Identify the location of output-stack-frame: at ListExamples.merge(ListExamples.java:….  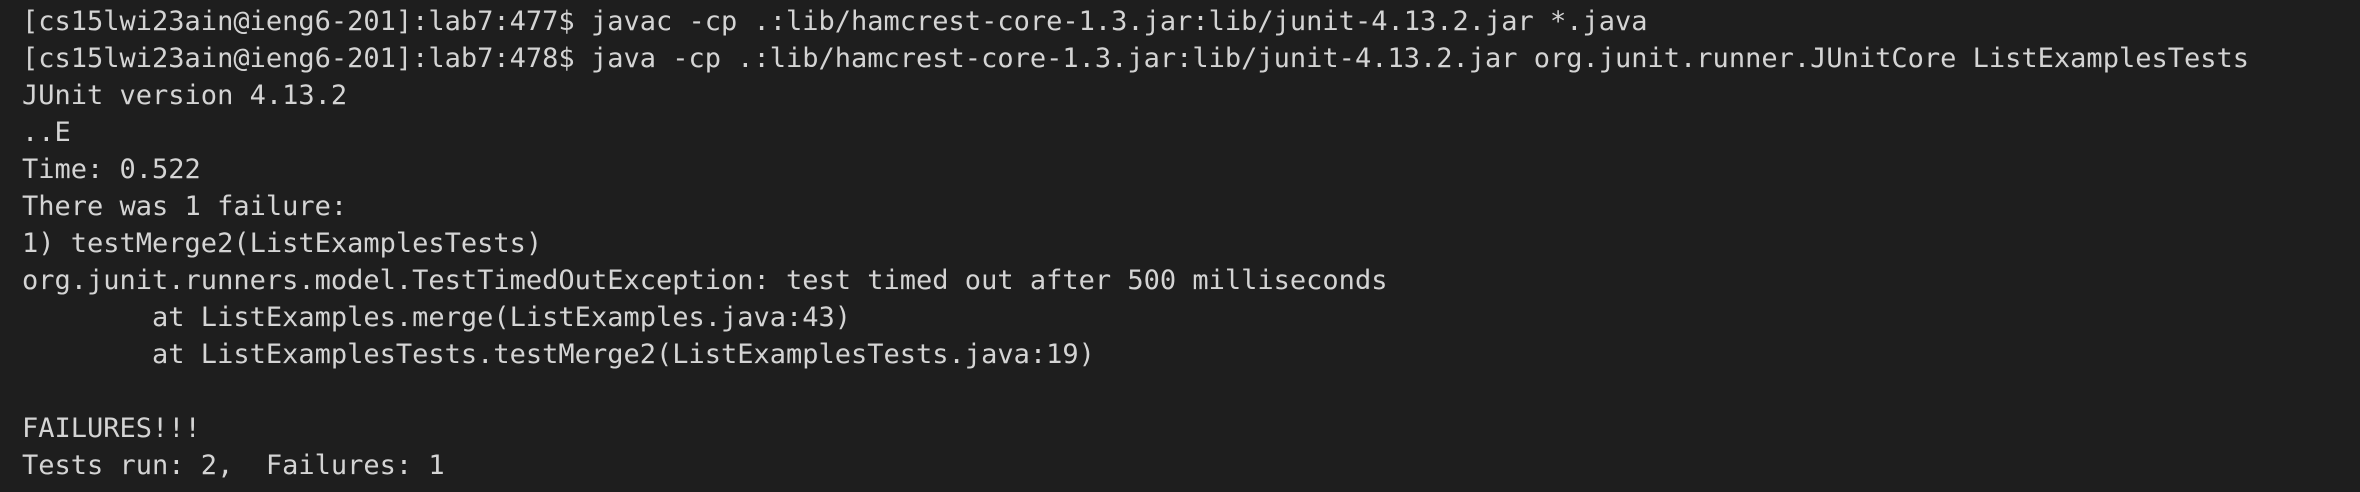
(437, 317).